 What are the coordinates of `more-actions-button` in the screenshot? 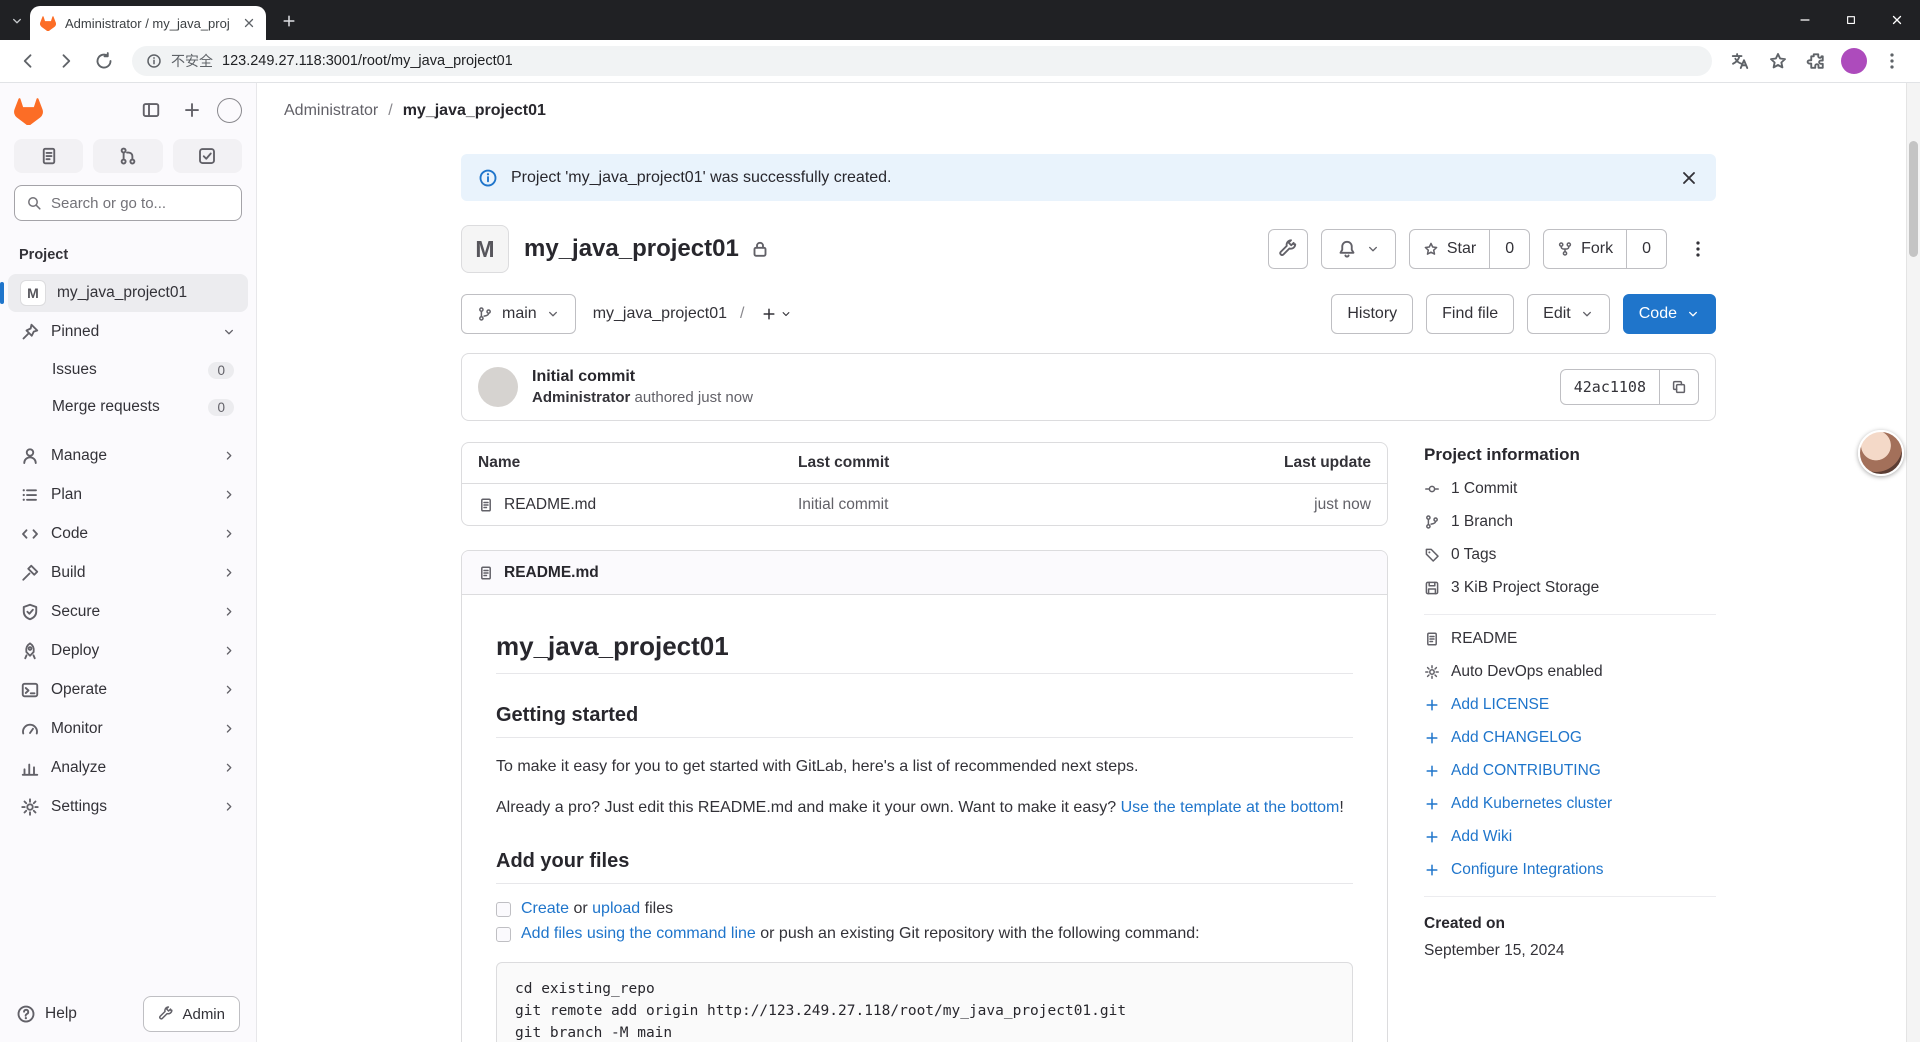 It's located at (1698, 249).